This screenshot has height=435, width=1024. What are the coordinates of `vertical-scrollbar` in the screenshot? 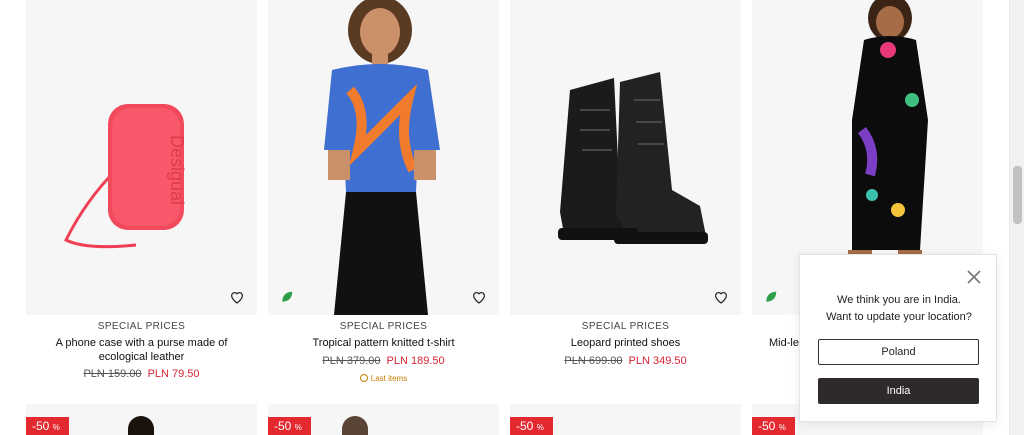 It's located at (1016, 217).